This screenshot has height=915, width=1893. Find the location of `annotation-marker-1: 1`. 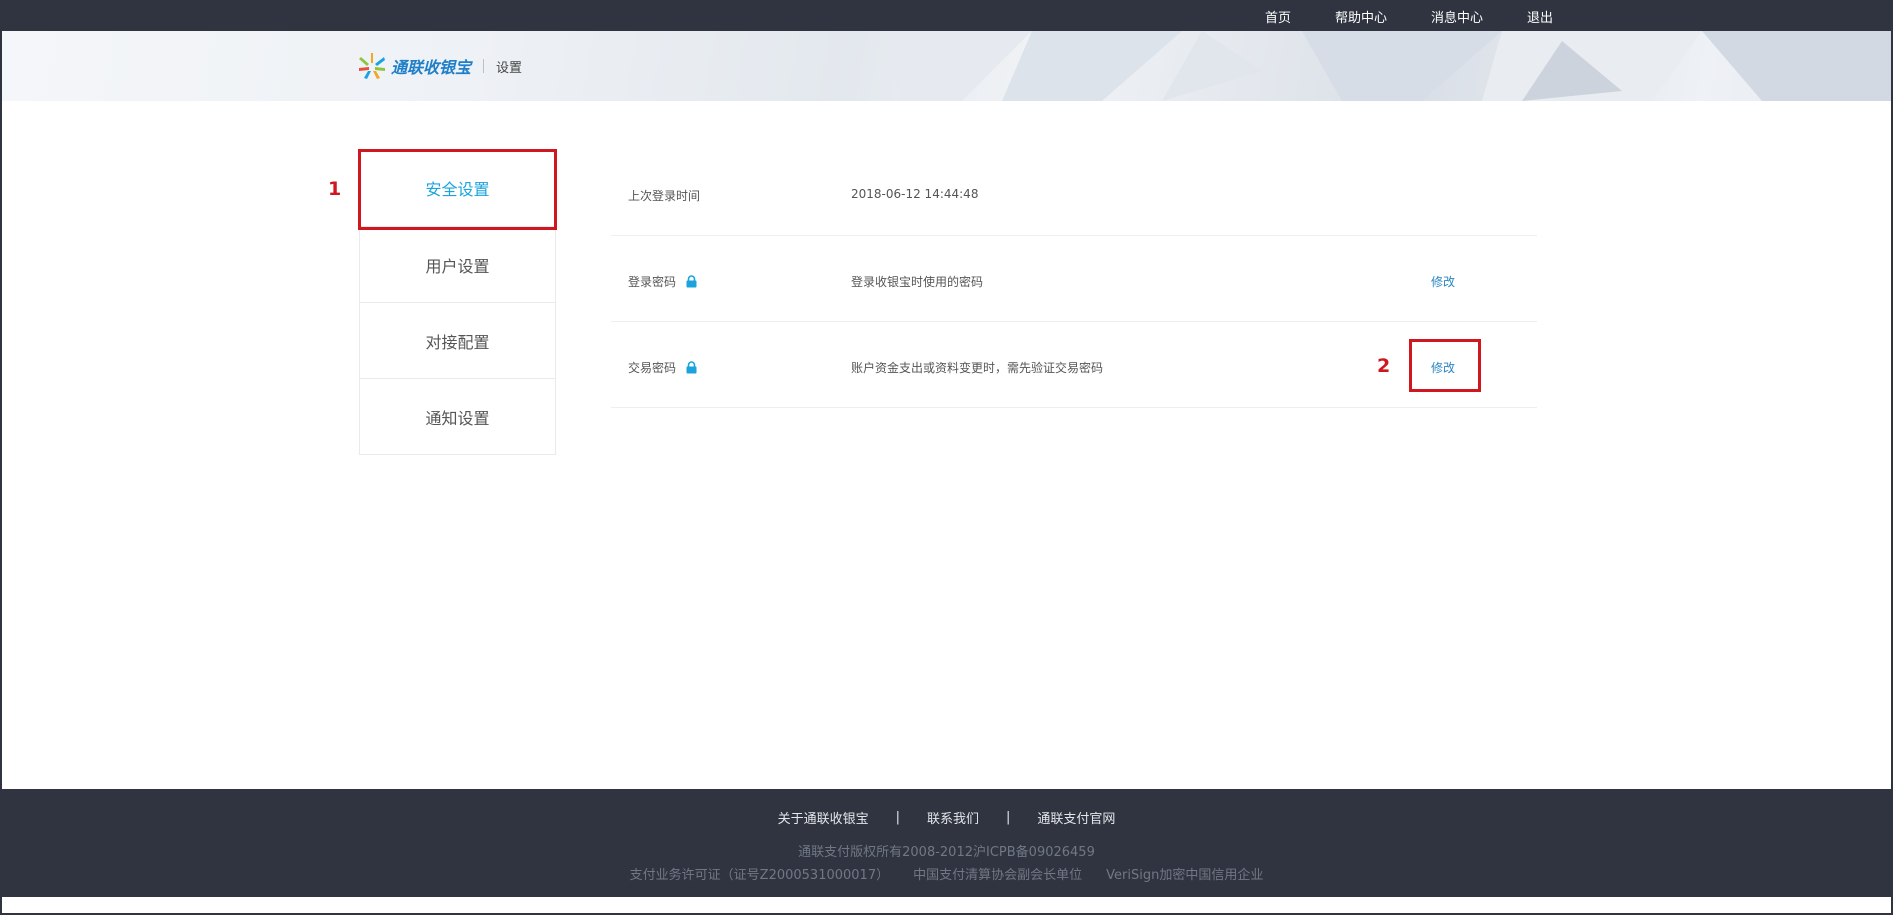

annotation-marker-1: 1 is located at coordinates (335, 189).